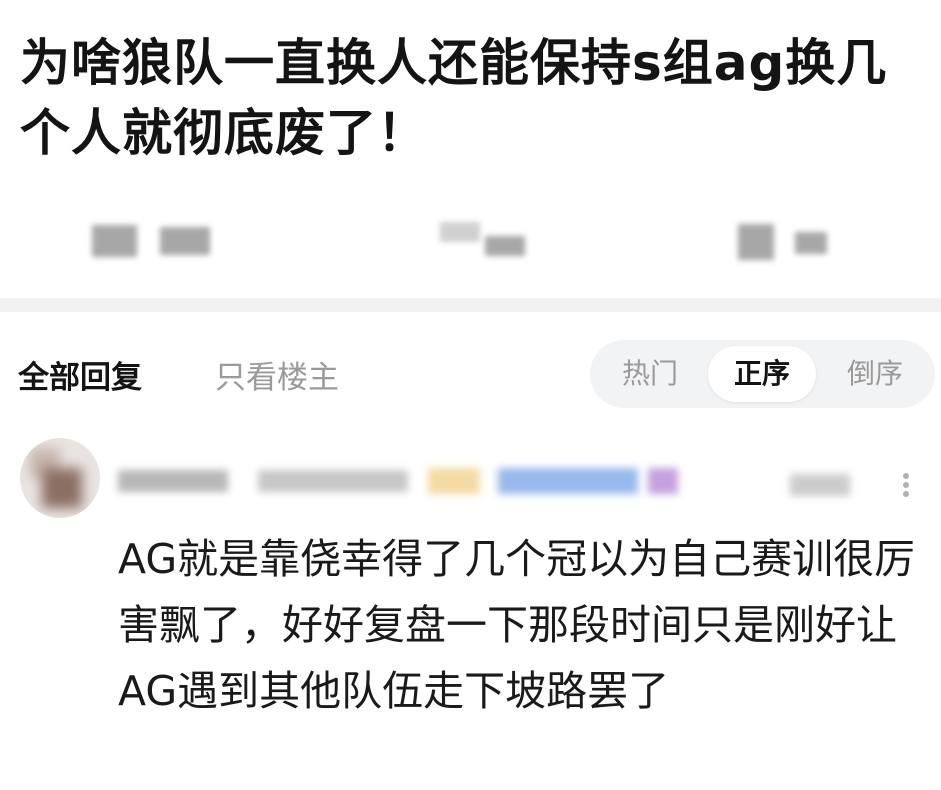 The height and width of the screenshot is (790, 941). What do you see at coordinates (454, 98) in the screenshot?
I see `post-title: 为啥狼队一直换人还能保持s组ag换几个人就彻底废了！` at bounding box center [454, 98].